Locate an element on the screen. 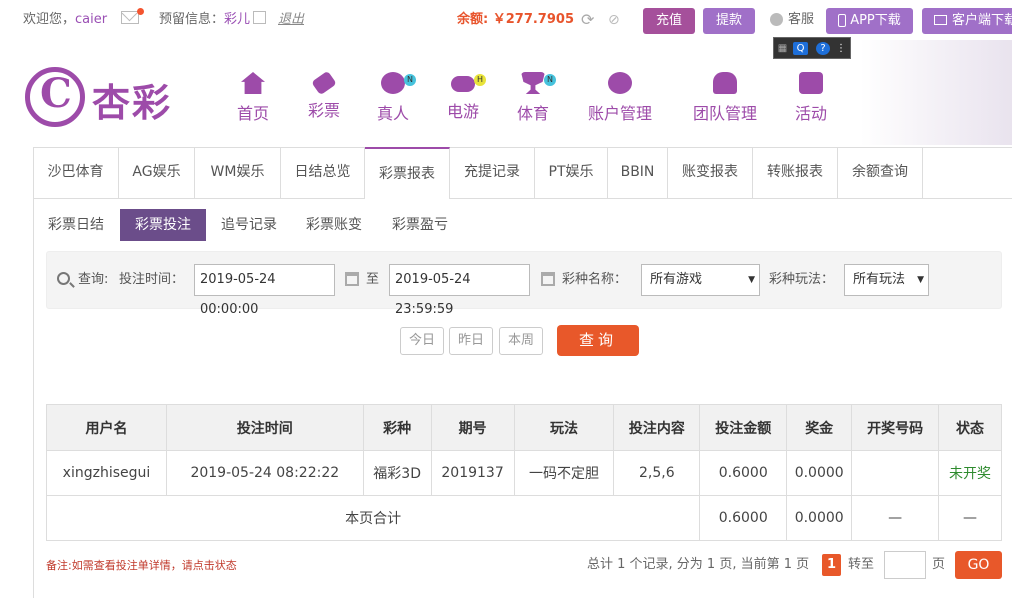  nav-promotions: 活动 is located at coordinates (811, 98).